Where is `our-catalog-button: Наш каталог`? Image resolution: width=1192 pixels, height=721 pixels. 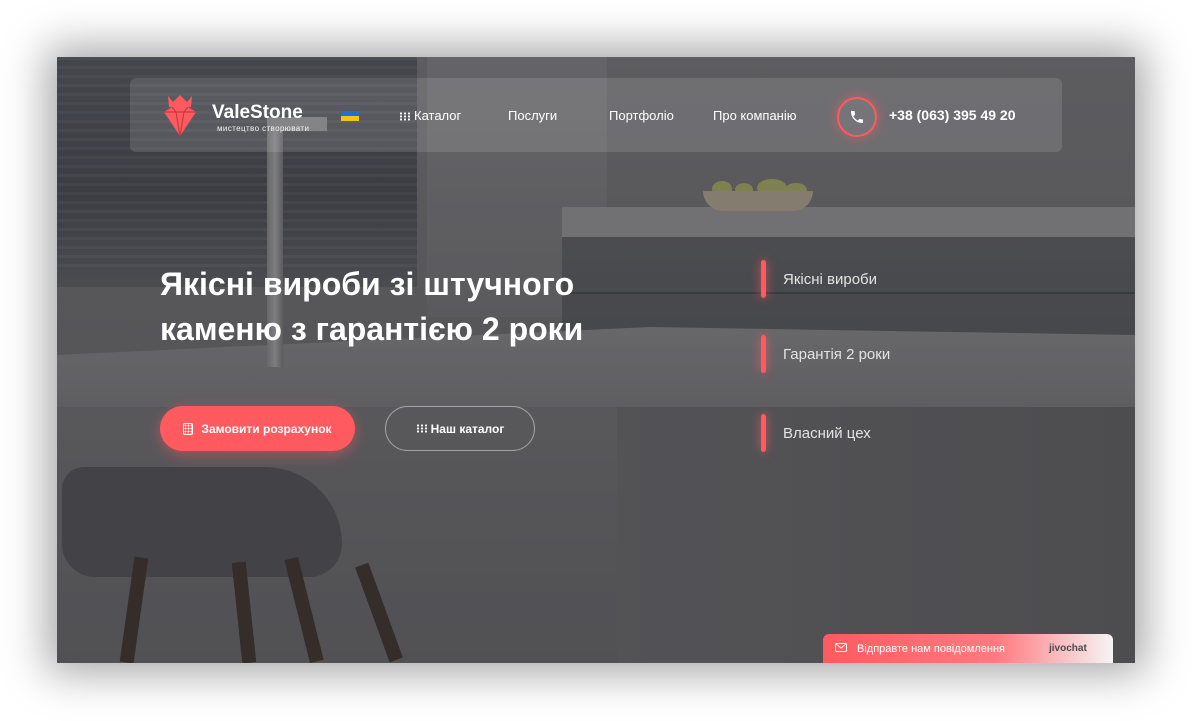 our-catalog-button: Наш каталог is located at coordinates (460, 428).